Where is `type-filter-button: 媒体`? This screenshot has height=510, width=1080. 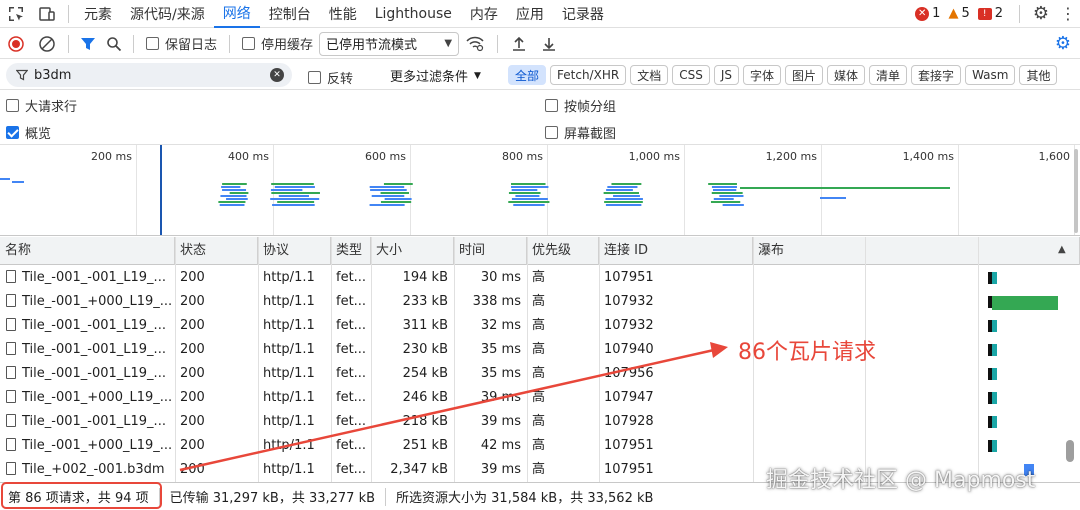
type-filter-button: 媒体 is located at coordinates (846, 75).